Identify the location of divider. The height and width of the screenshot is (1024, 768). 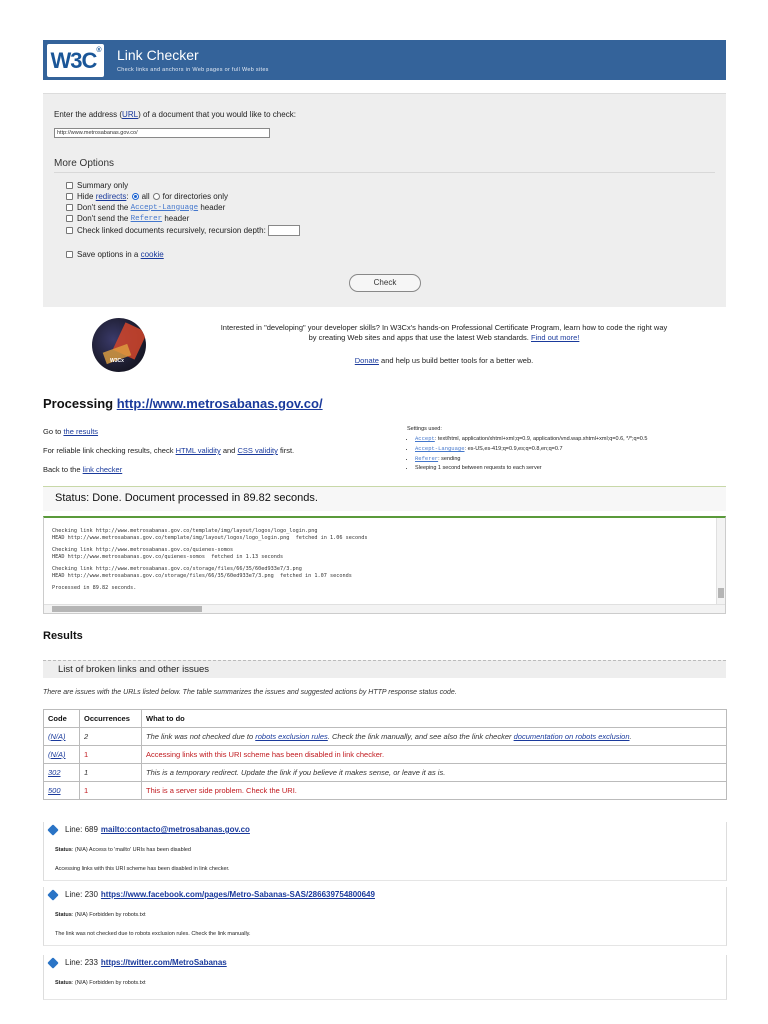
(384, 172).